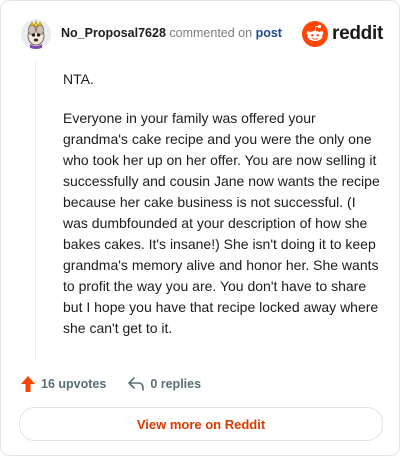  What do you see at coordinates (357, 33) in the screenshot?
I see `reddit-wordmark: reddit` at bounding box center [357, 33].